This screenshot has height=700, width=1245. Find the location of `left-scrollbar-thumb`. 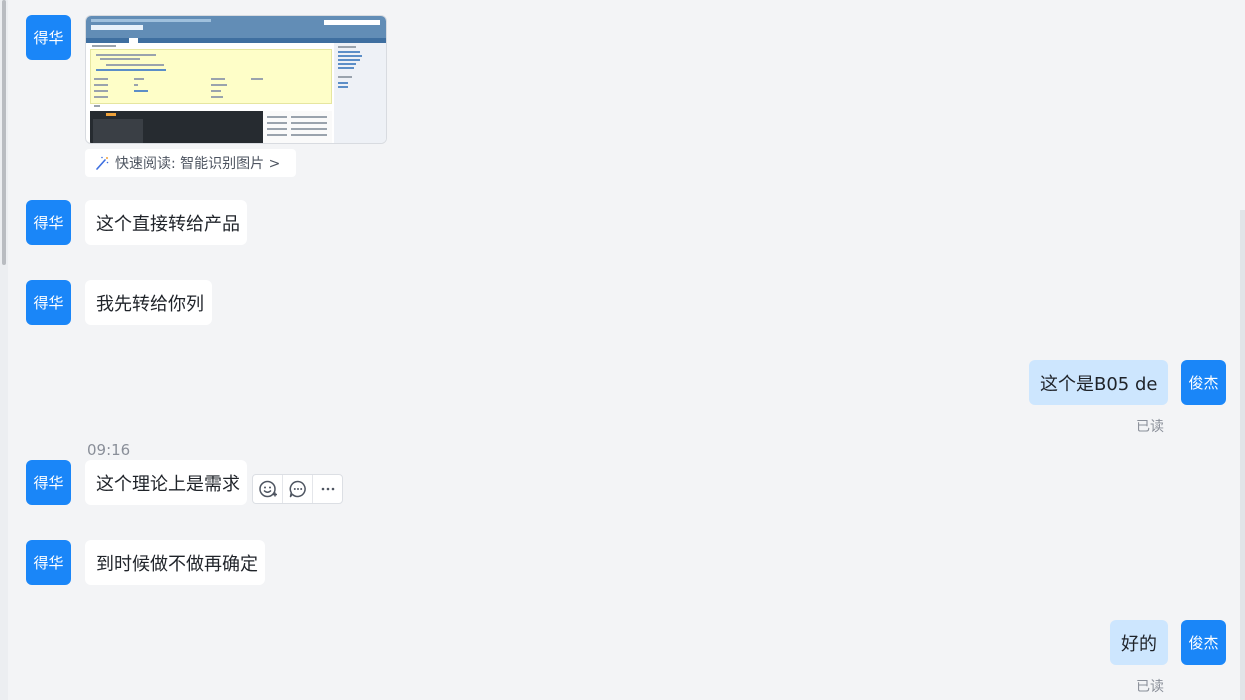

left-scrollbar-thumb is located at coordinates (4, 132).